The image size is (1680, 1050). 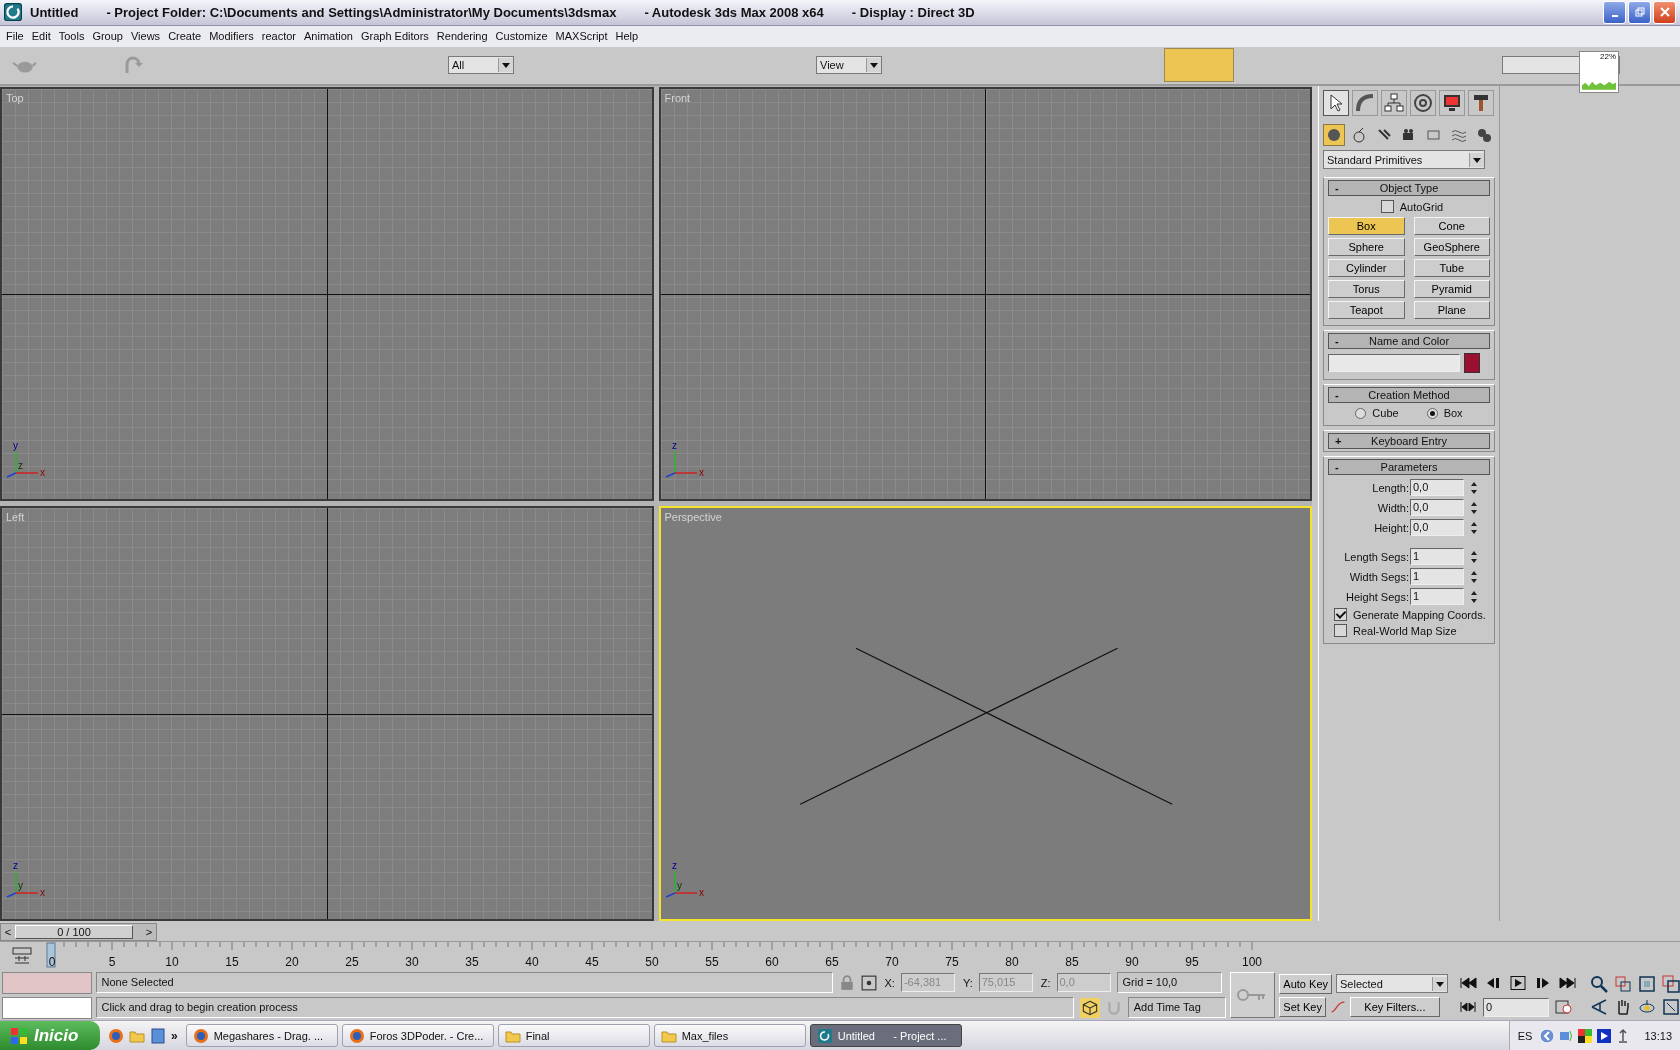 What do you see at coordinates (573, 1035) in the screenshot?
I see `taskbar-button: Final` at bounding box center [573, 1035].